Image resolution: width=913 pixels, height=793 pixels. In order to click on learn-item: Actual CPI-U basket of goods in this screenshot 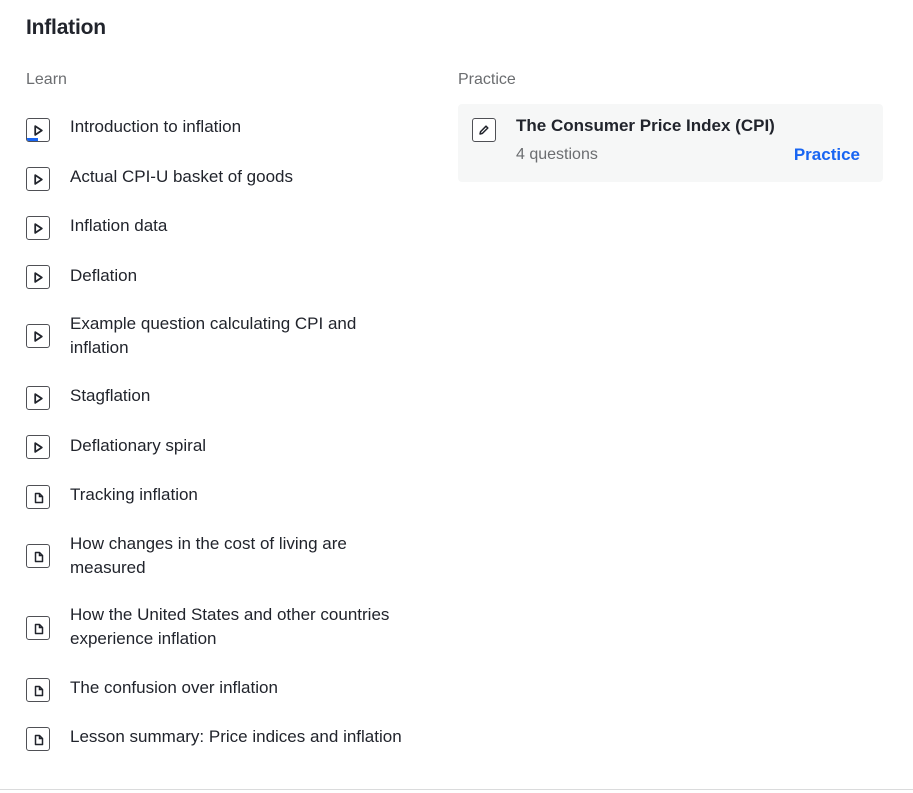, I will do `click(226, 178)`.